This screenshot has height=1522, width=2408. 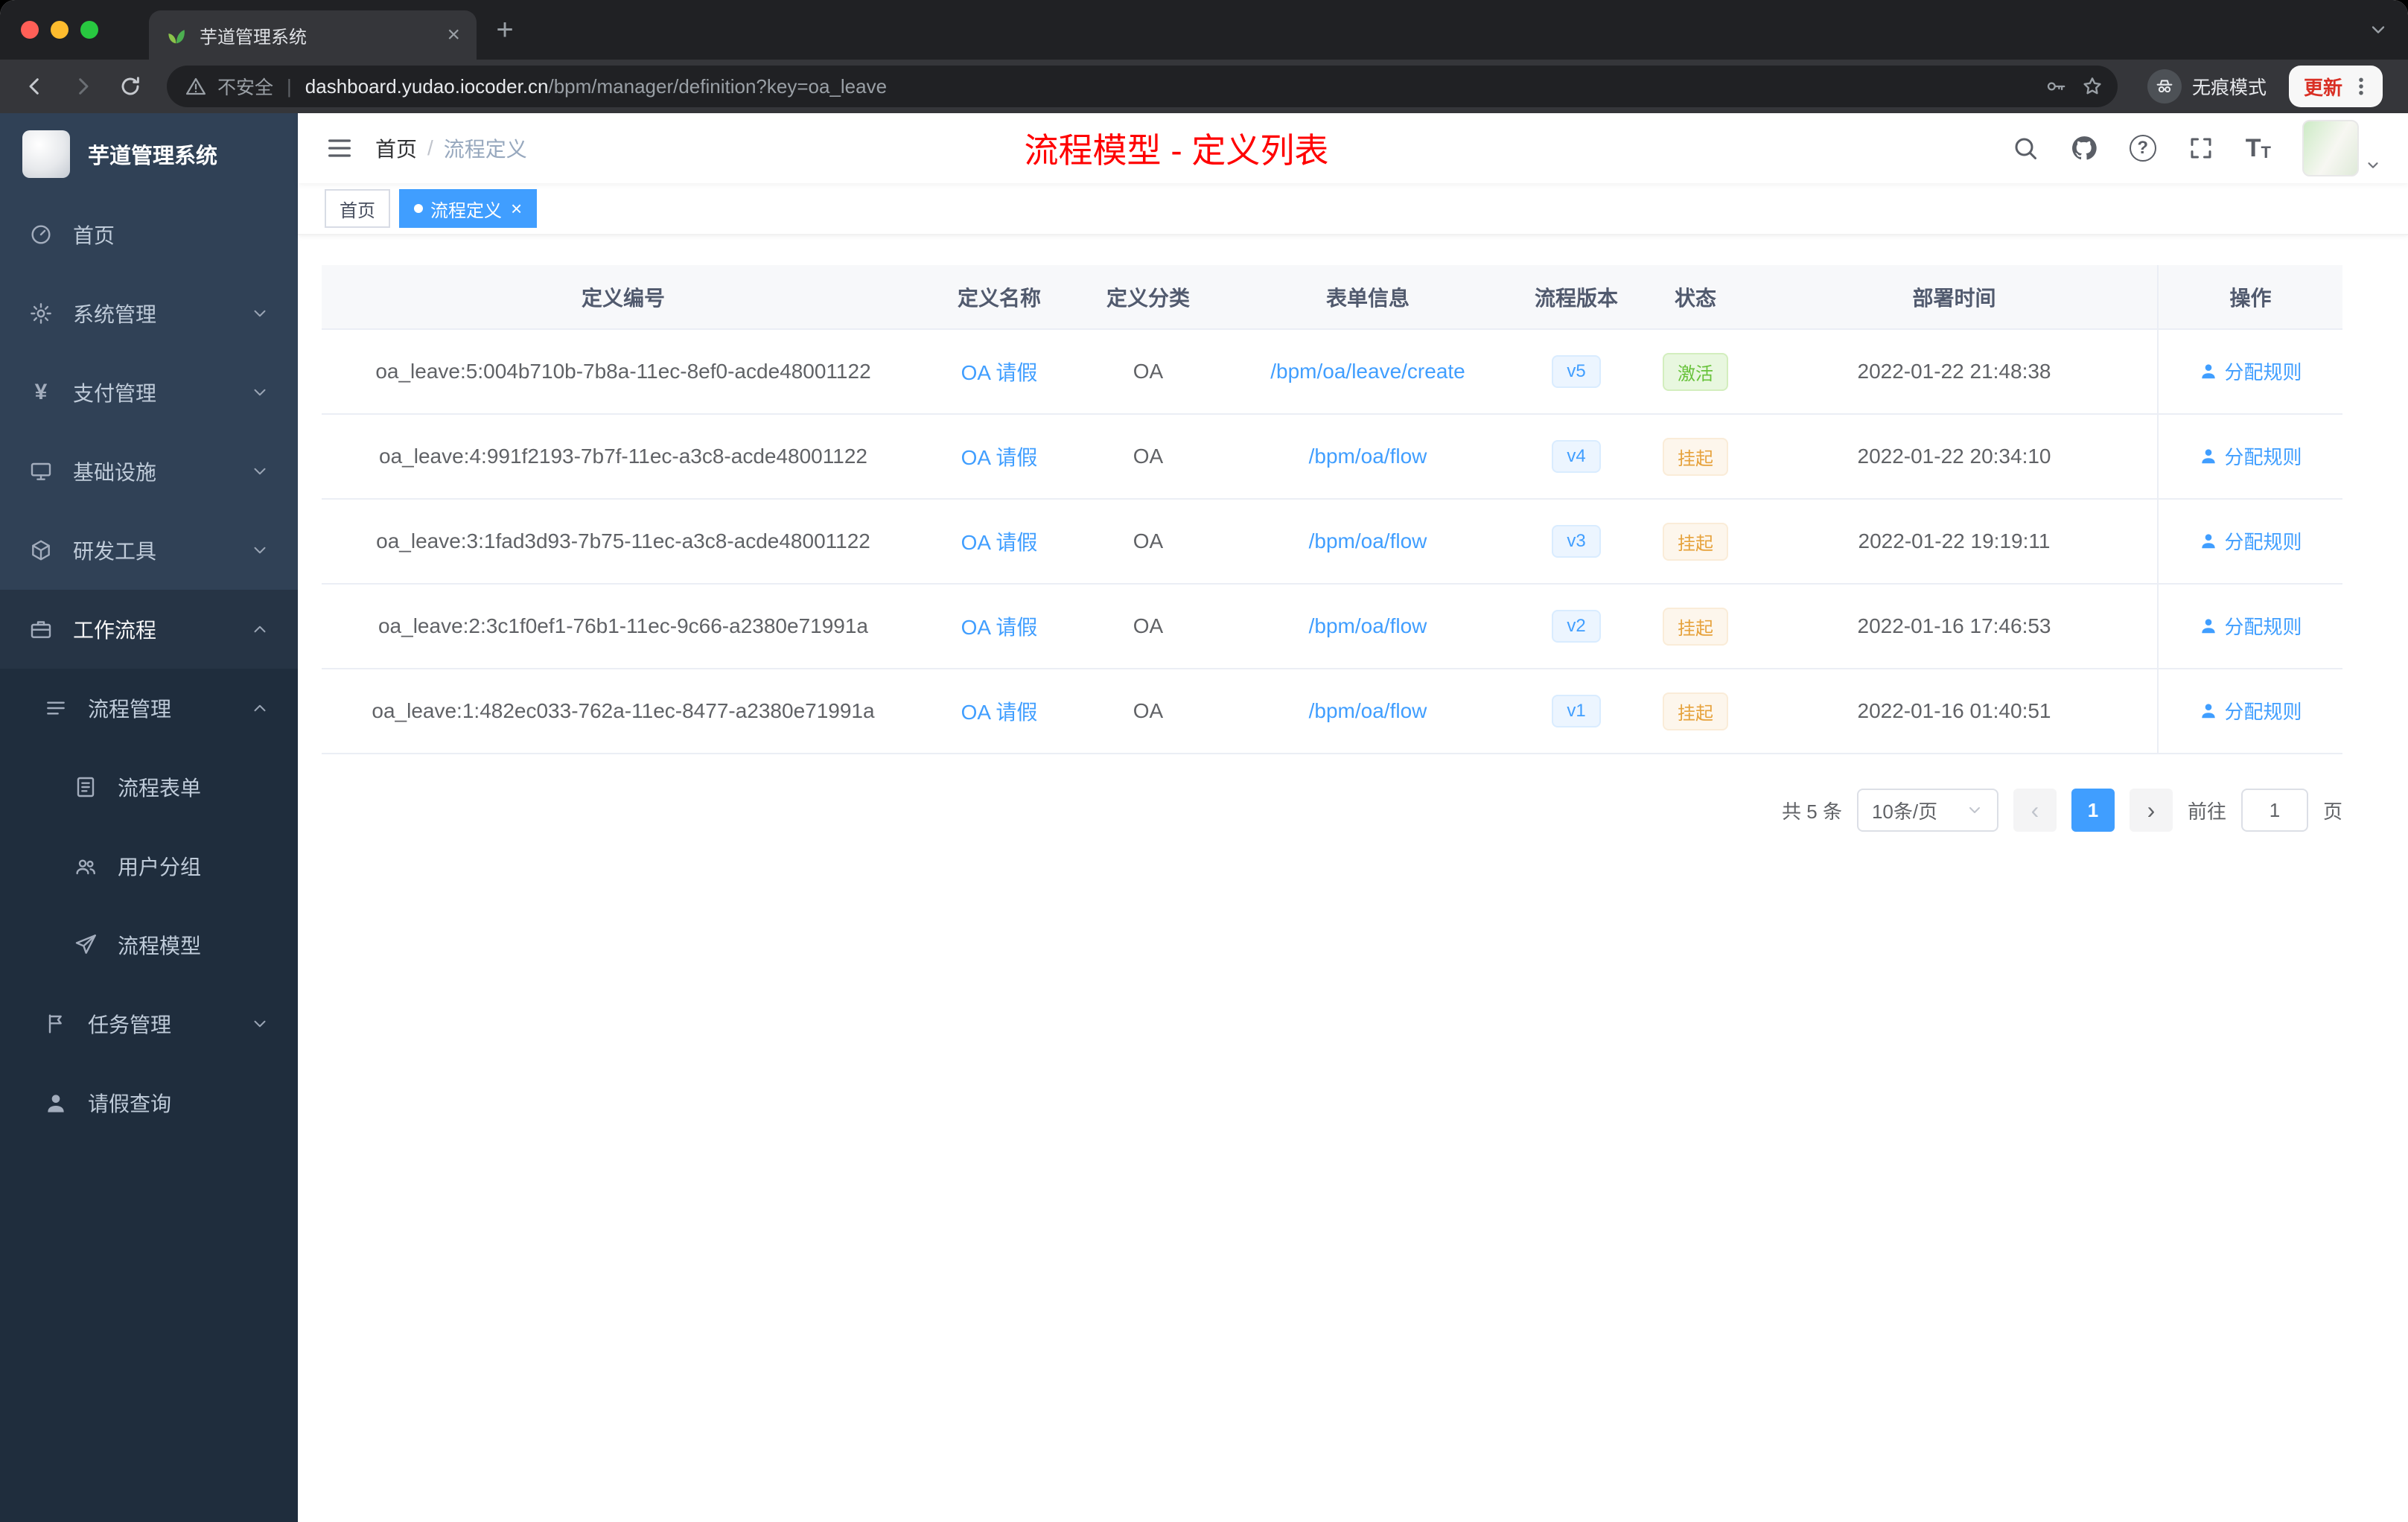 What do you see at coordinates (149, 550) in the screenshot?
I see `sidebar-item-dev-tools: 研发工具` at bounding box center [149, 550].